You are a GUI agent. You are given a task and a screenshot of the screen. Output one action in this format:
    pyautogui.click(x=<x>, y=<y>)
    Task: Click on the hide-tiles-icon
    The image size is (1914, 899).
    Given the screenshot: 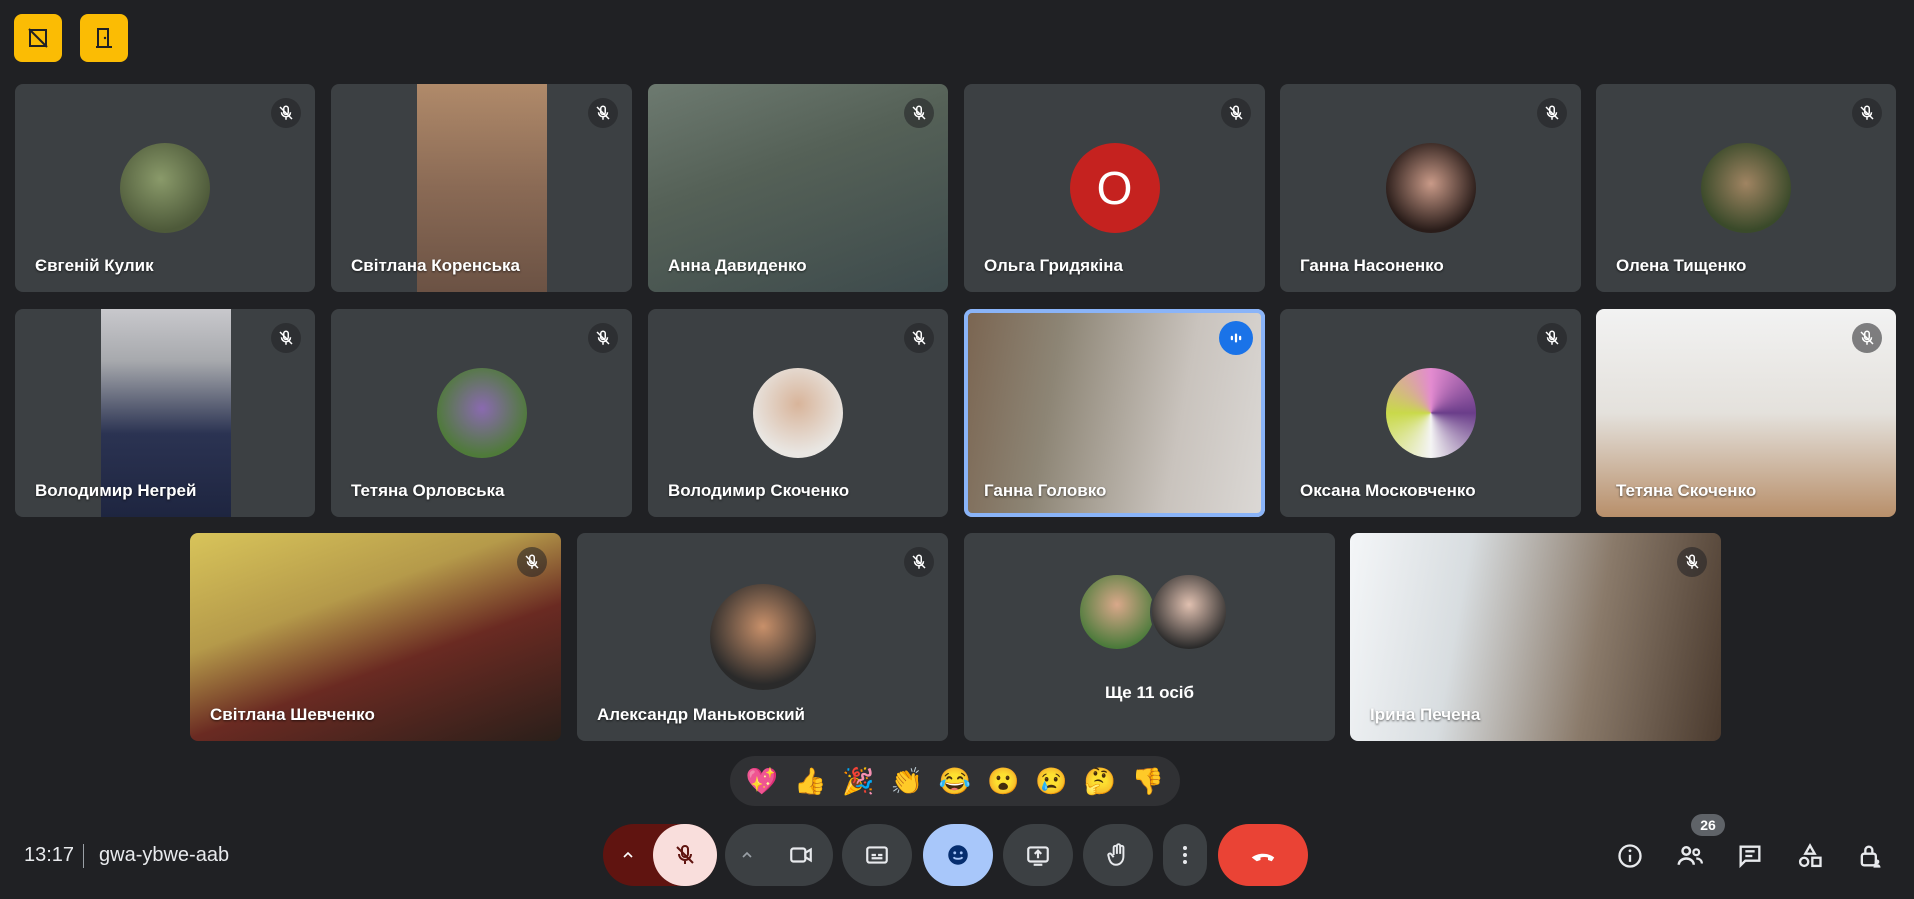 What is the action you would take?
    pyautogui.click(x=38, y=38)
    